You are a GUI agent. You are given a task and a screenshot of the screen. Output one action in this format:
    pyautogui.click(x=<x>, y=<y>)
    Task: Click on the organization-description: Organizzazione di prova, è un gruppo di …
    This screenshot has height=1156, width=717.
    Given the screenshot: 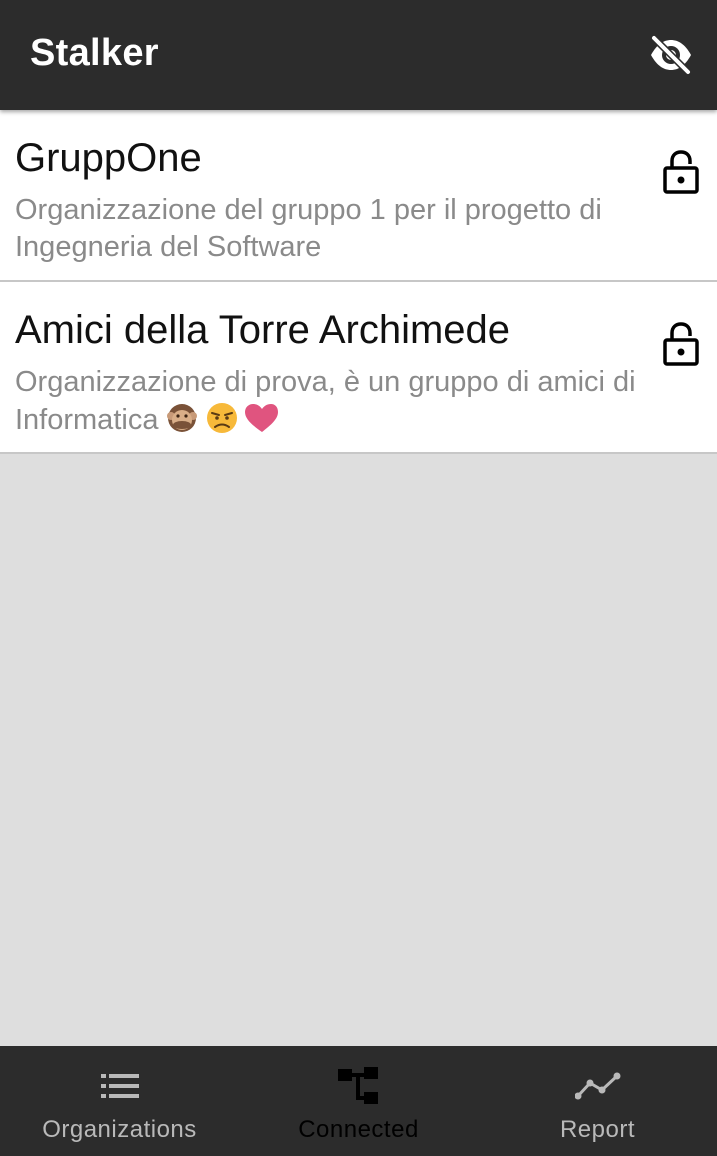 What is the action you would take?
    pyautogui.click(x=340, y=401)
    